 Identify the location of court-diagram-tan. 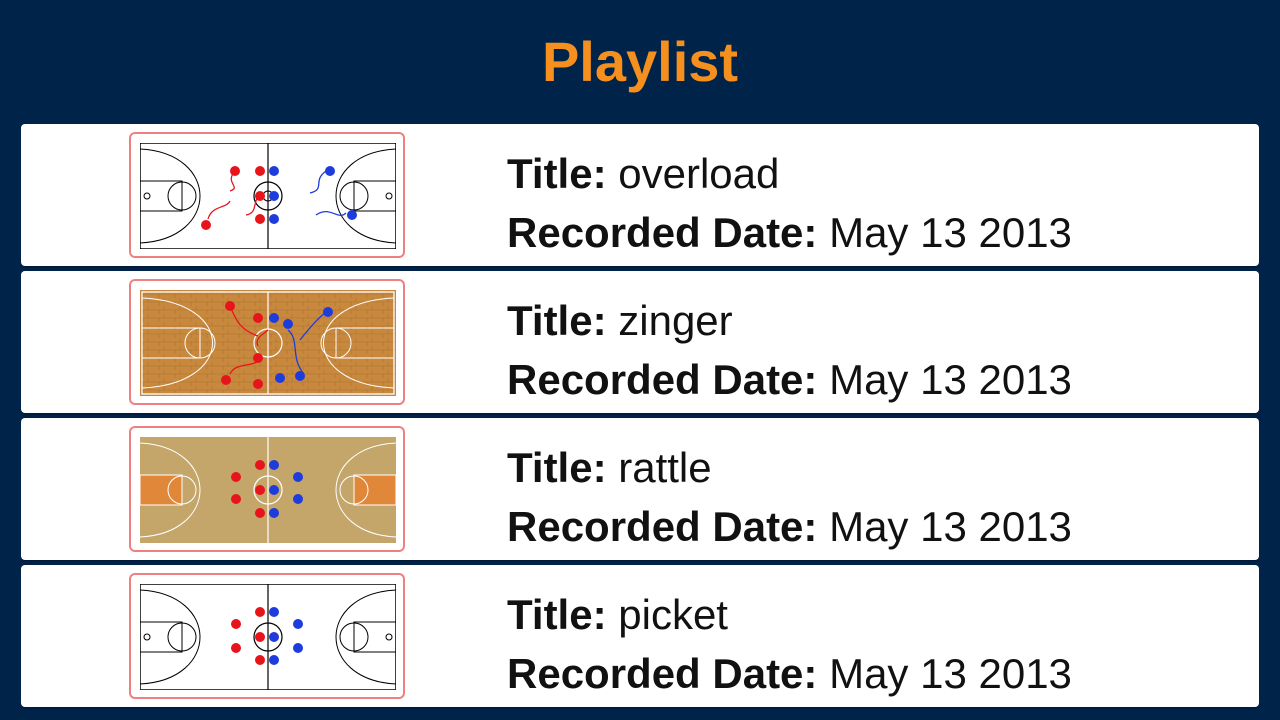
(268, 490).